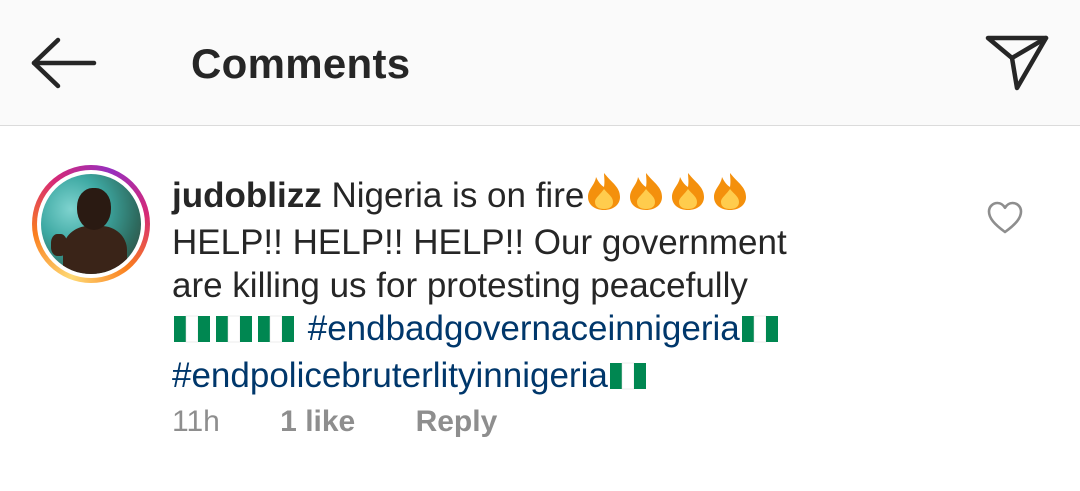 The image size is (1080, 491). I want to click on comment-meta: 11h 1 like Reply, so click(334, 422).